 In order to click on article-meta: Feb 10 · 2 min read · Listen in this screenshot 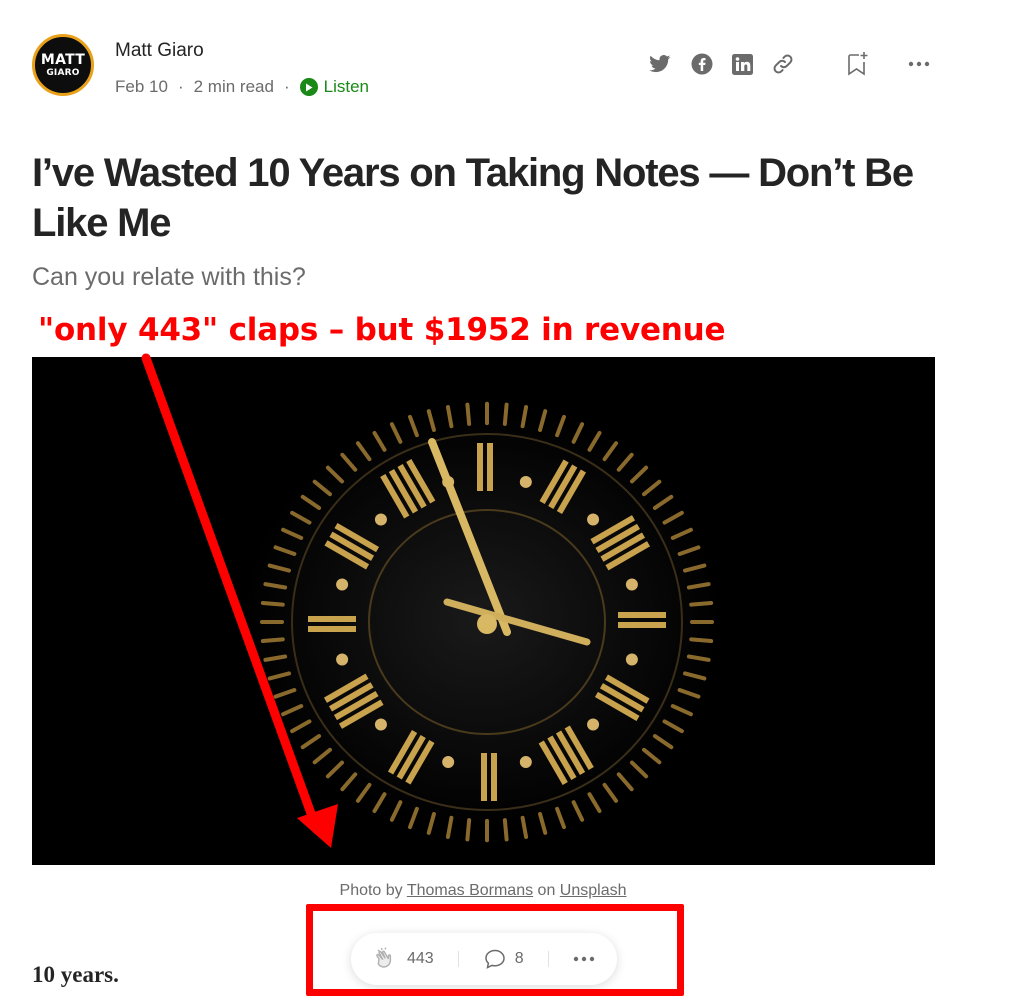, I will do `click(242, 87)`.